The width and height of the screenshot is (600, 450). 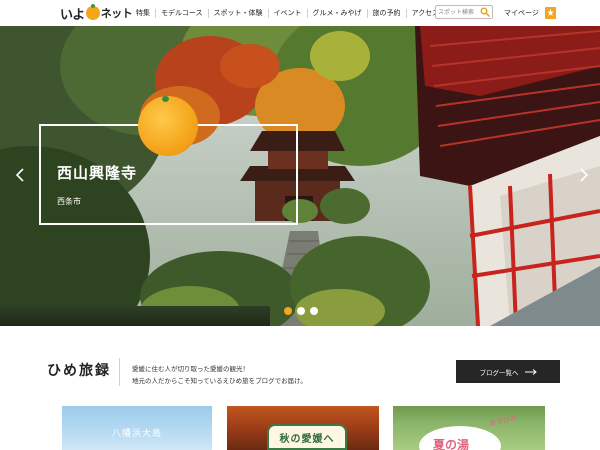 What do you see at coordinates (143, 13) in the screenshot?
I see `nav-item-features: 特集` at bounding box center [143, 13].